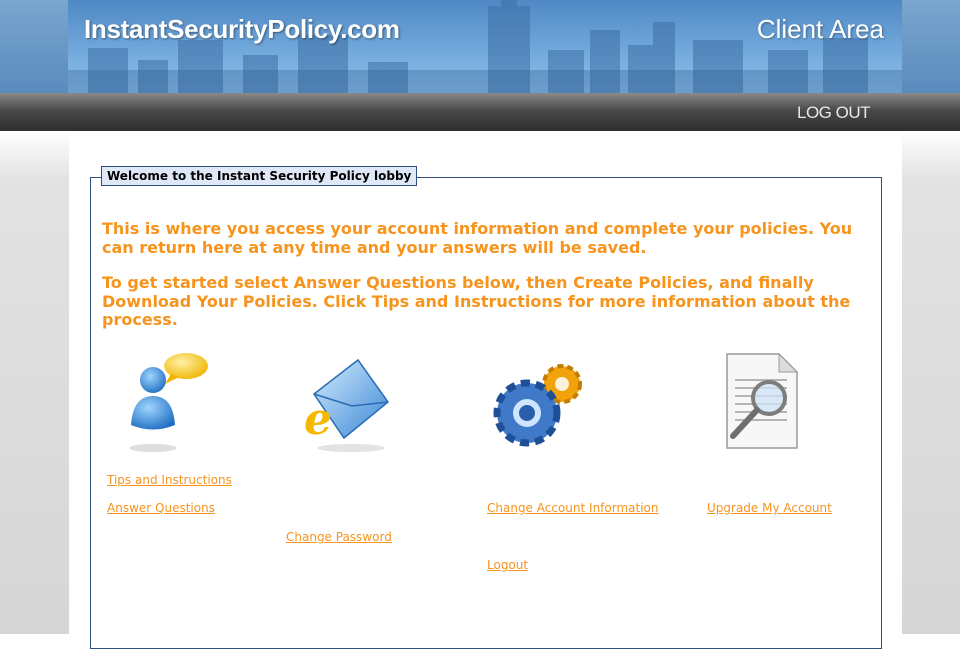  Describe the element at coordinates (161, 508) in the screenshot. I see `answer-questions-link: Answer Questions` at that location.